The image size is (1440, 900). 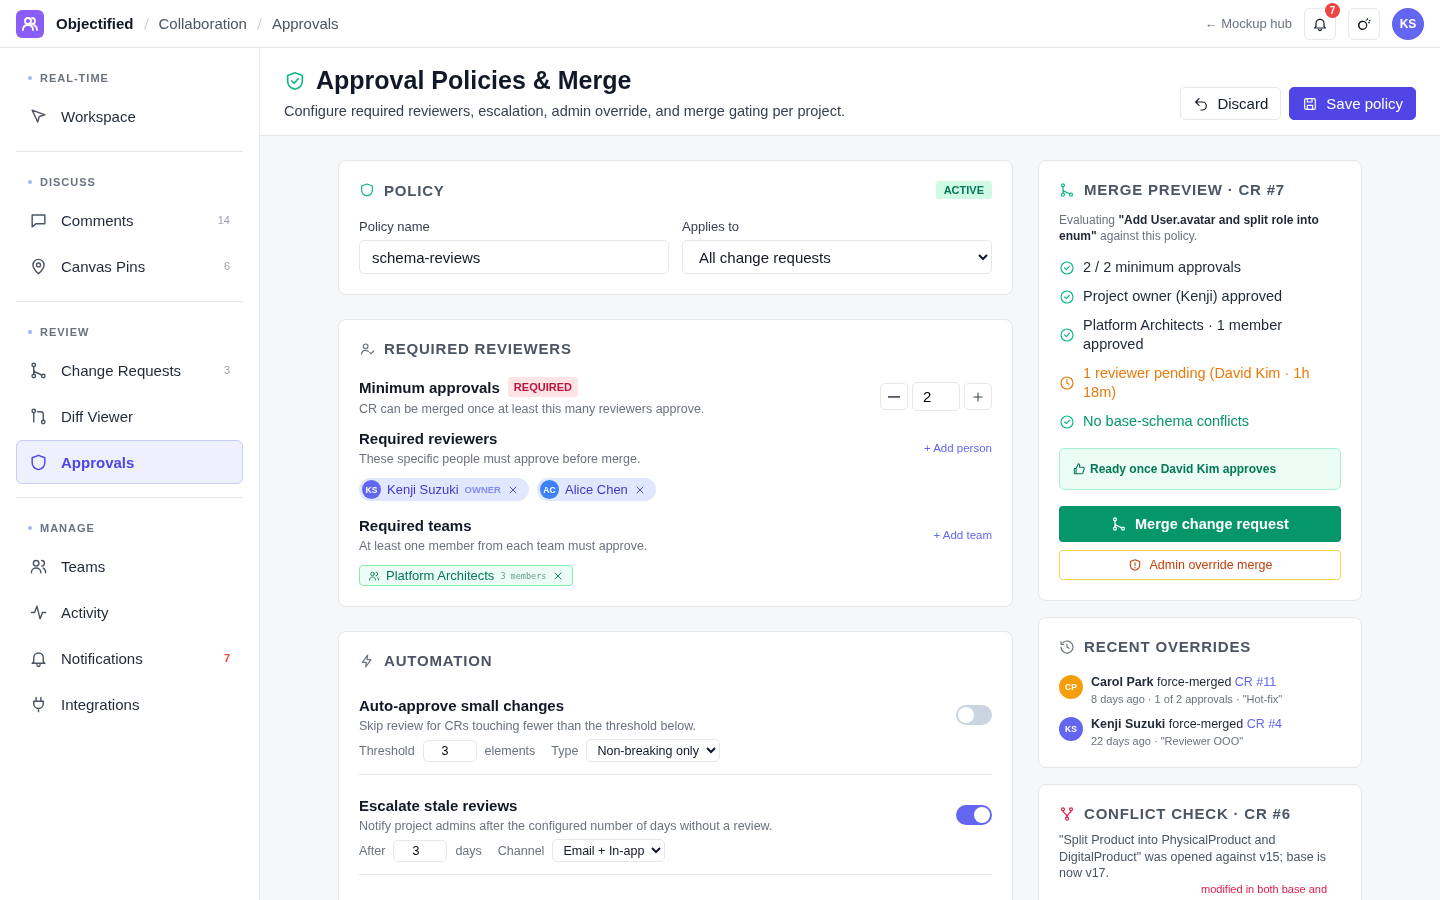 What do you see at coordinates (387, 750) in the screenshot?
I see `field-label: Threshold` at bounding box center [387, 750].